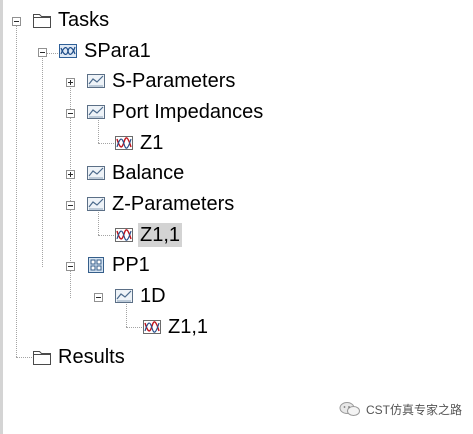  I want to click on tree-node-s-parameters: S-Parameters, so click(160, 81).